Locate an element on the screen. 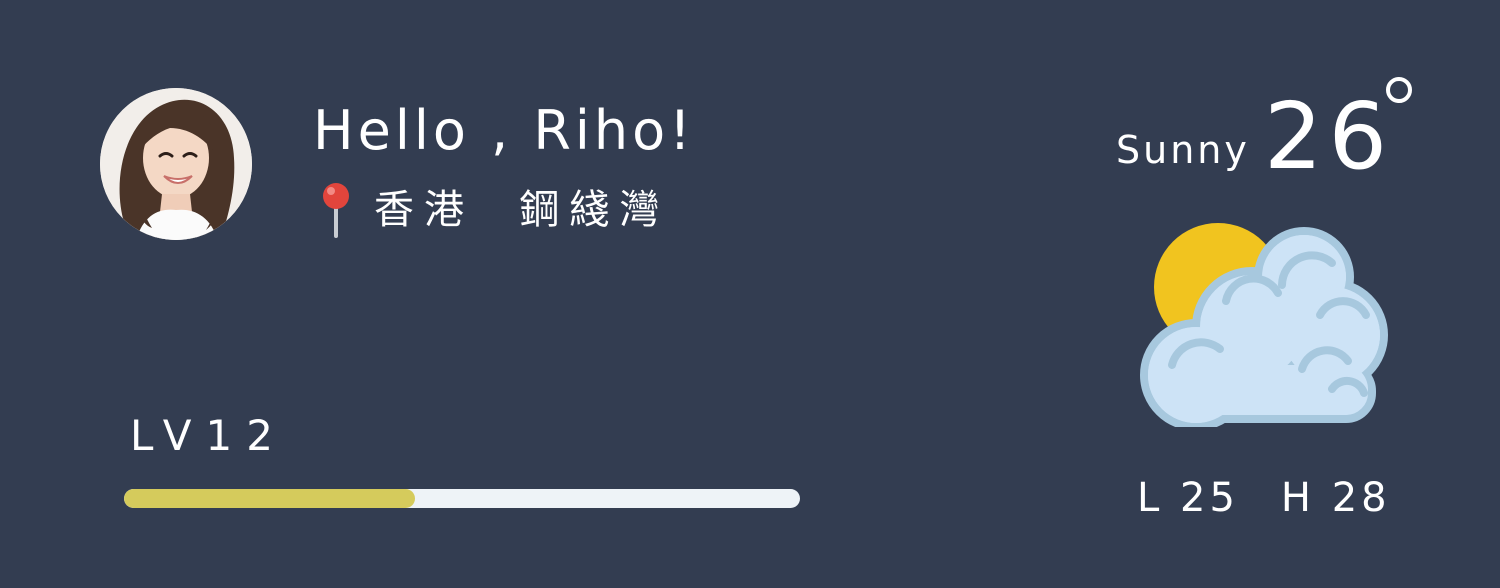 This screenshot has height=588, width=1500. partly-cloudy-icon is located at coordinates (1264, 325).